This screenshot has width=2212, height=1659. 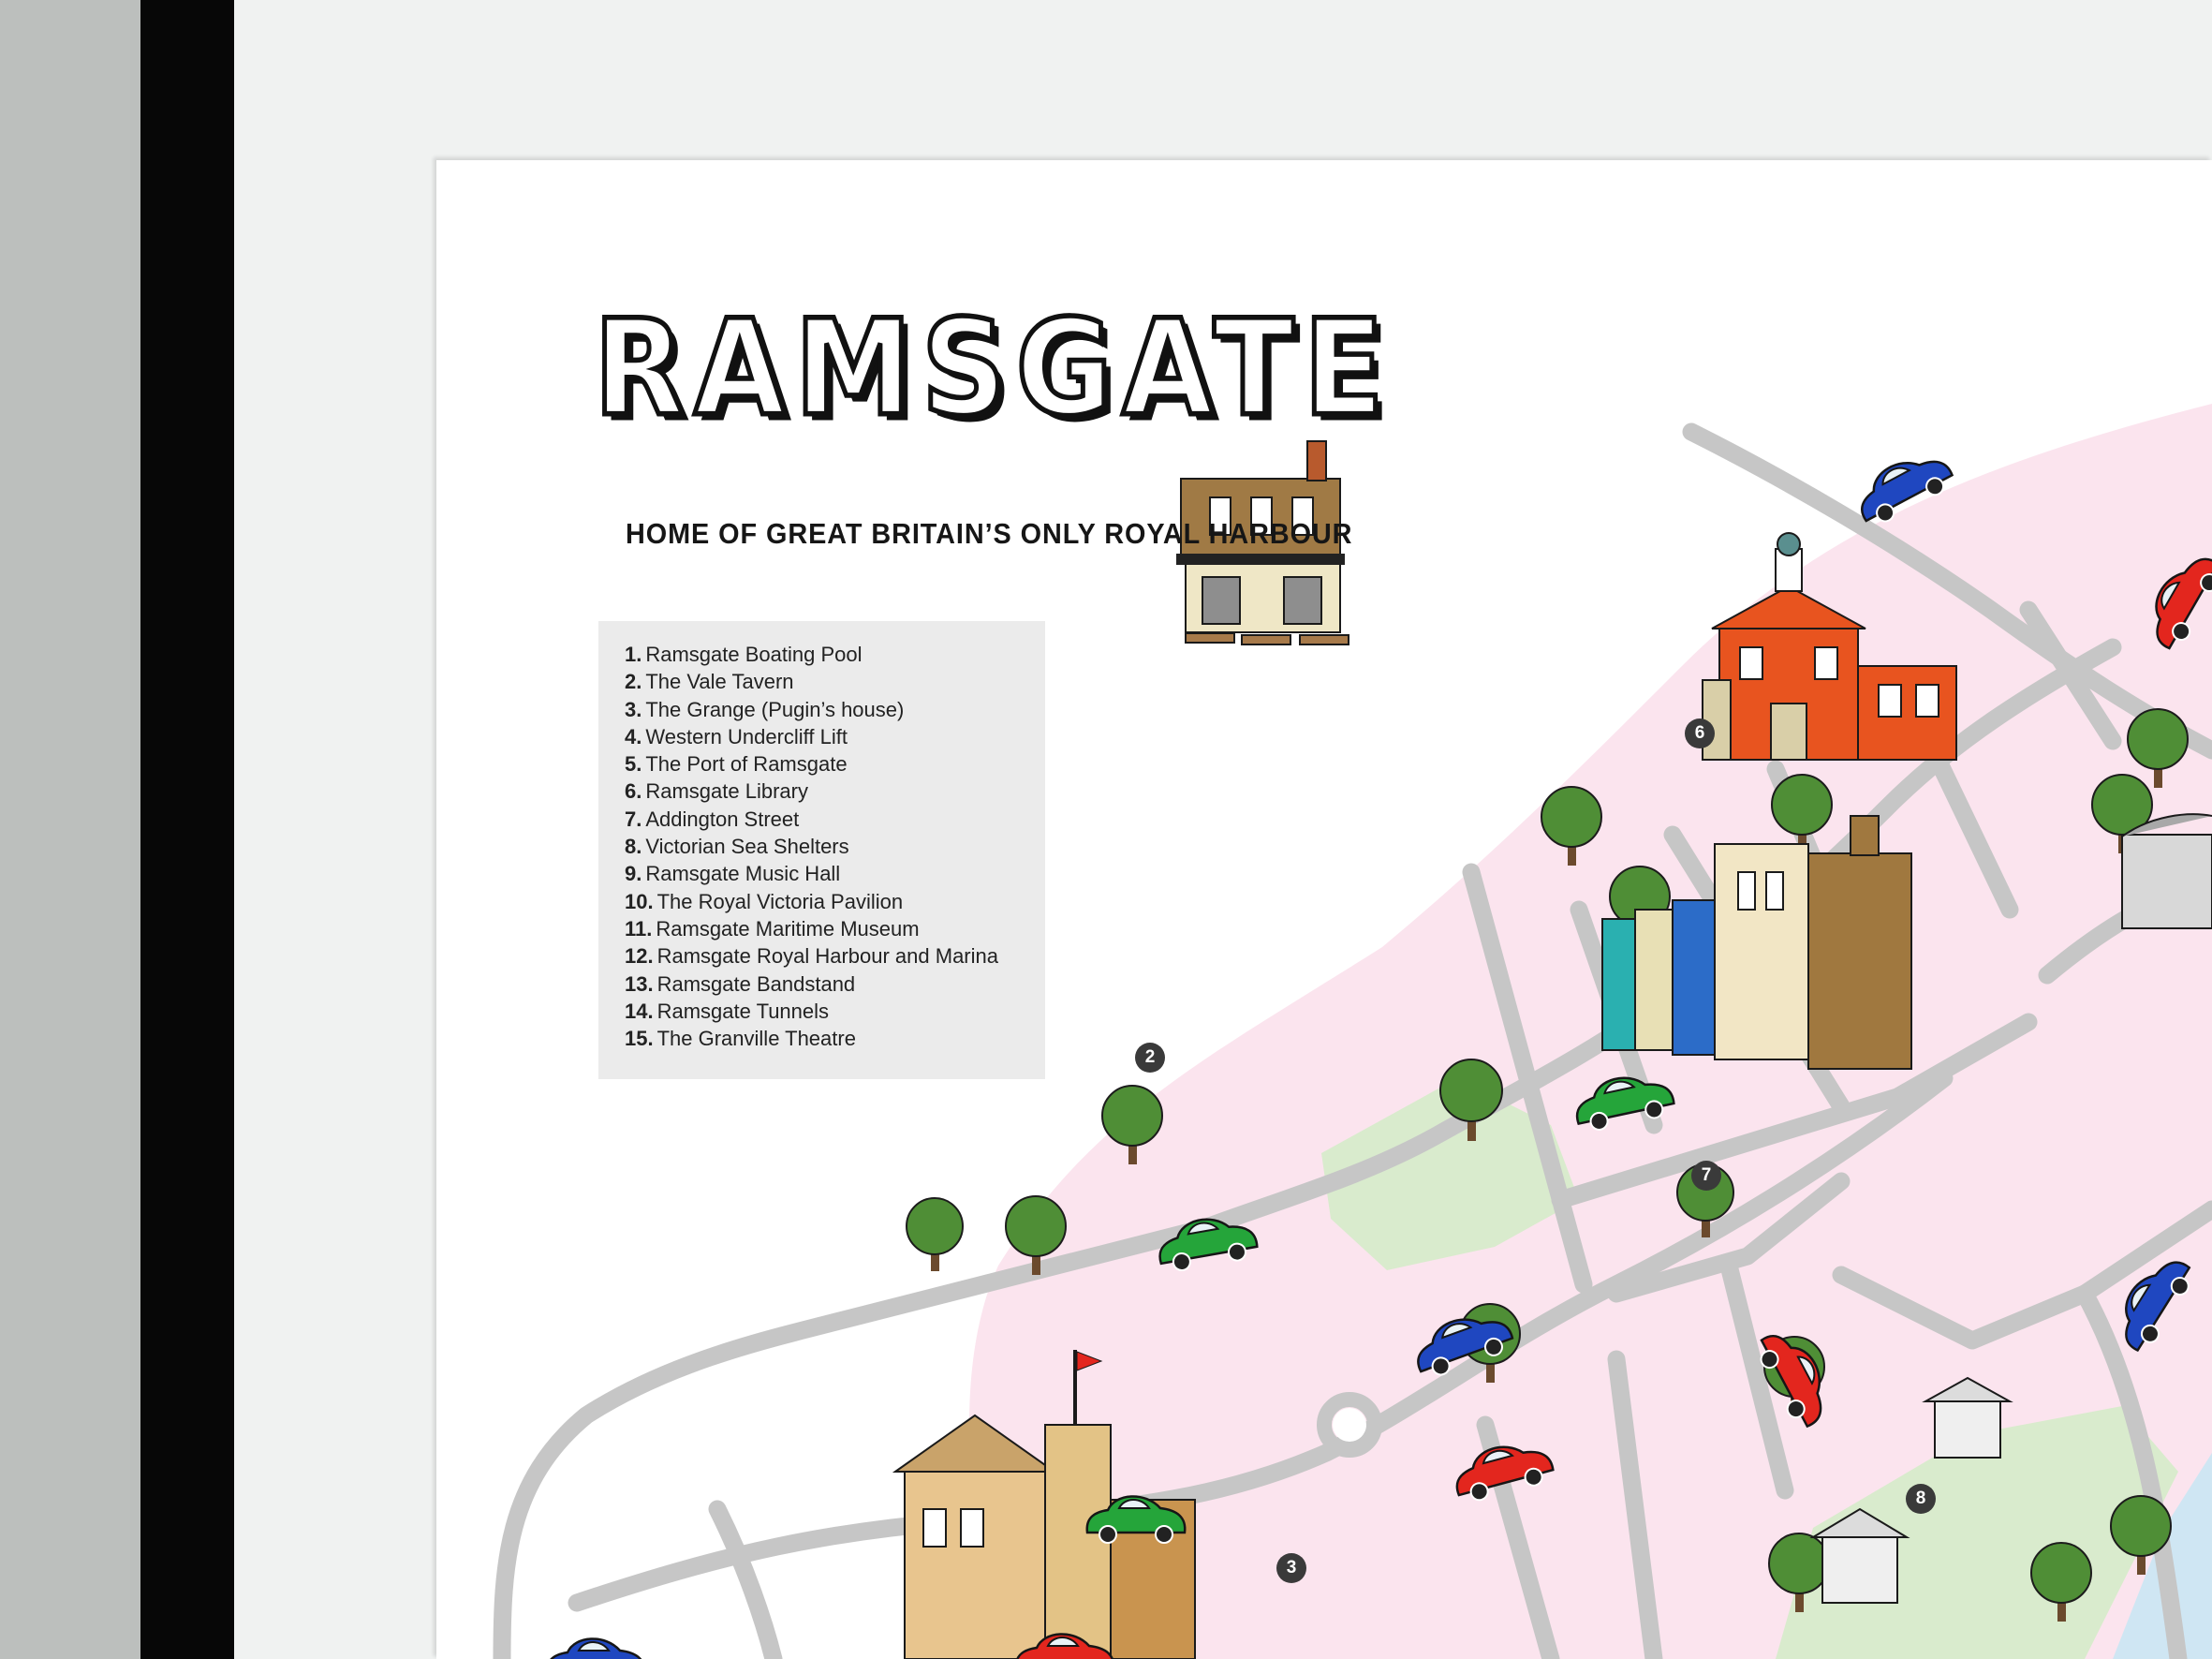 What do you see at coordinates (765, 709) in the screenshot?
I see `legend-item: 3. The Grange (Pugin’s house)` at bounding box center [765, 709].